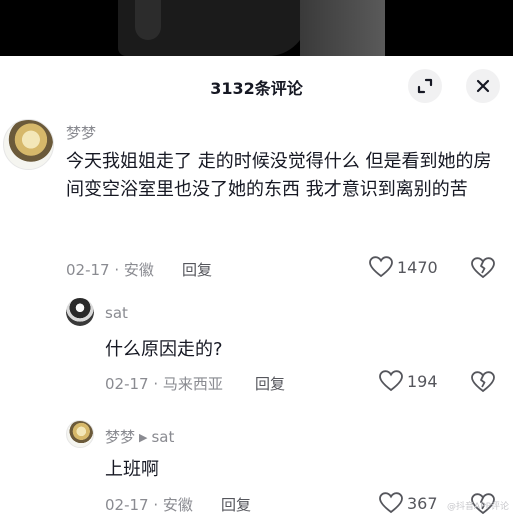 This screenshot has height=514, width=513. Describe the element at coordinates (477, 507) in the screenshot. I see `watermark: @抖音APP评论` at that location.